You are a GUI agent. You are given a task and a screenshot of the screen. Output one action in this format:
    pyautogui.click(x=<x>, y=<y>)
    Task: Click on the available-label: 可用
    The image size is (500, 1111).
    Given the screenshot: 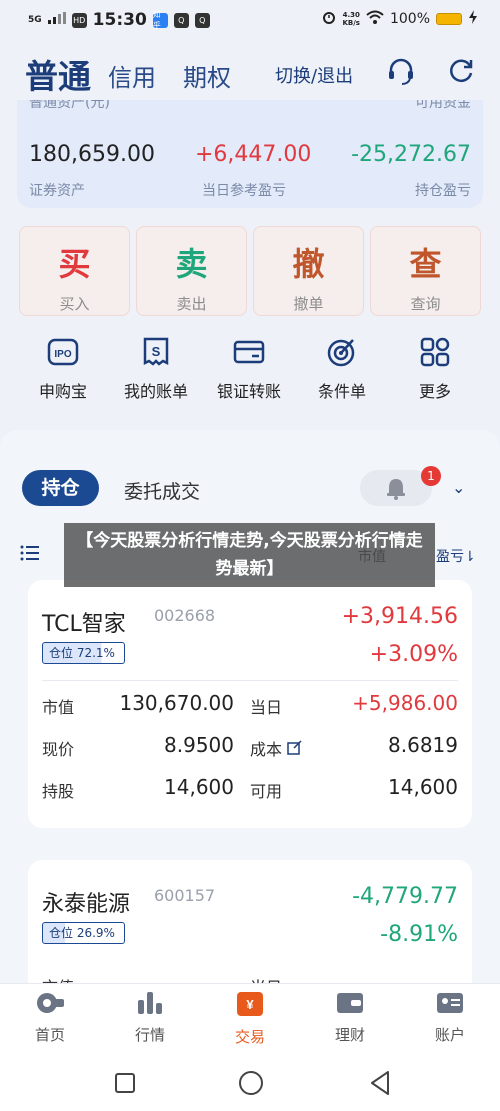 What is the action you would take?
    pyautogui.click(x=266, y=791)
    